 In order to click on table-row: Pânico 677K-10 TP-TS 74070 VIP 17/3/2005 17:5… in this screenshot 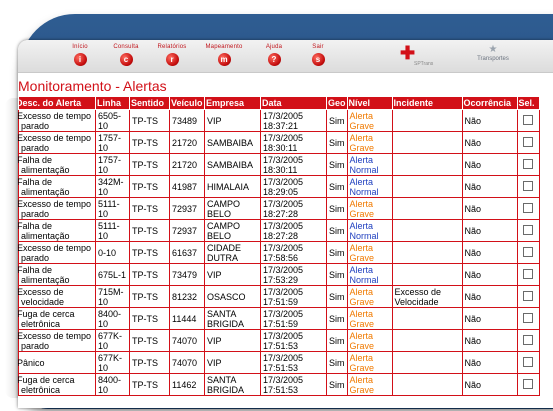, I will do `click(279, 362)`.